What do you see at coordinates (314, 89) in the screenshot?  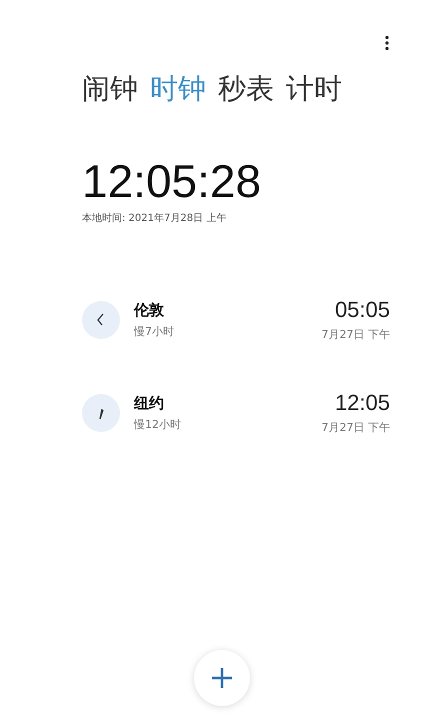 I see `tab: 计时` at bounding box center [314, 89].